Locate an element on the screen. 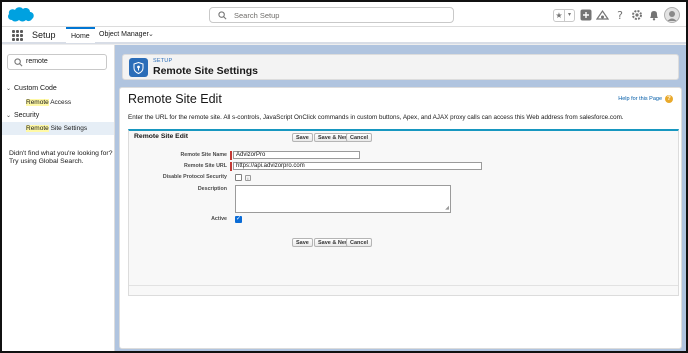 The height and width of the screenshot is (353, 688). remote-site-shield-icon is located at coordinates (138, 67).